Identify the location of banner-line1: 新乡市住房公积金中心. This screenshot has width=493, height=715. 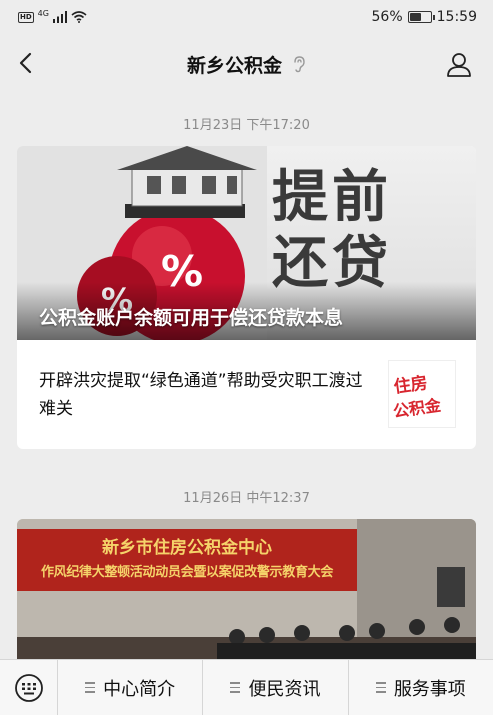
(187, 548).